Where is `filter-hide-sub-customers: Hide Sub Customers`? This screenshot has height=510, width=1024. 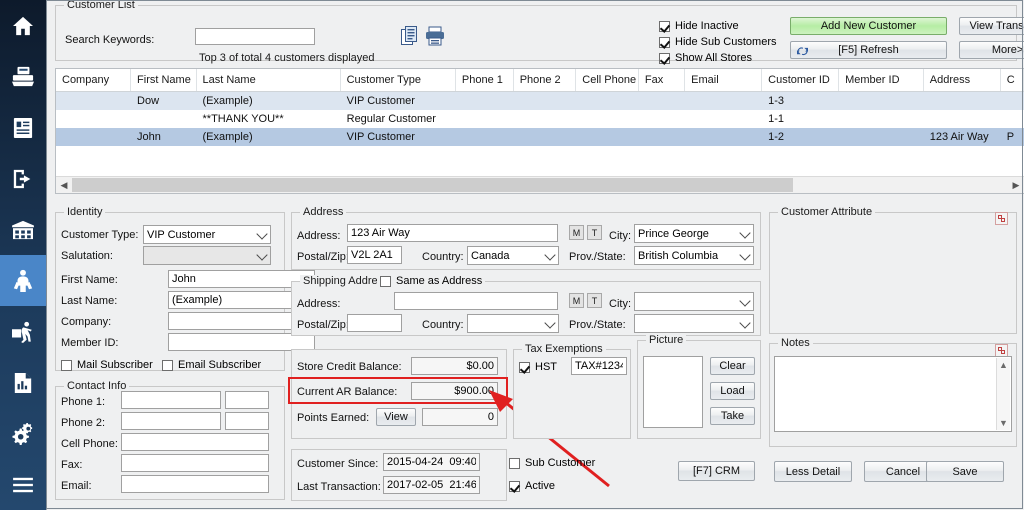
filter-hide-sub-customers: Hide Sub Customers is located at coordinates (718, 42).